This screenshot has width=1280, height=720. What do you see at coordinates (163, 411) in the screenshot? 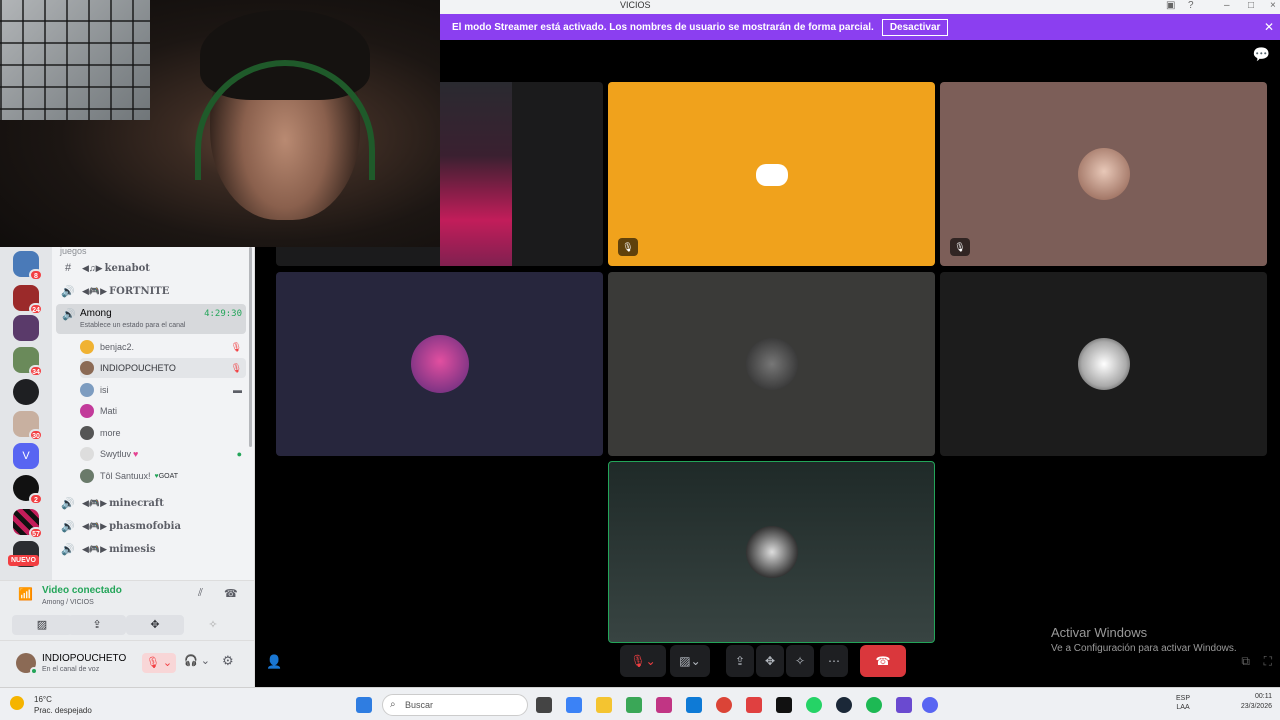
I see `voice-member: Mati` at bounding box center [163, 411].